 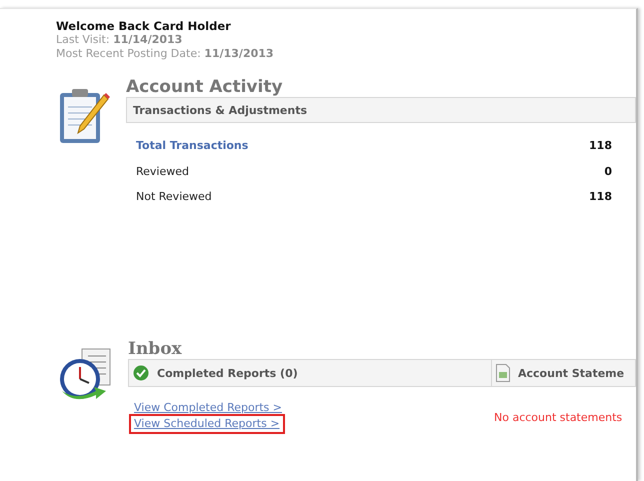 What do you see at coordinates (558, 418) in the screenshot?
I see `no-statements-message: No account statements` at bounding box center [558, 418].